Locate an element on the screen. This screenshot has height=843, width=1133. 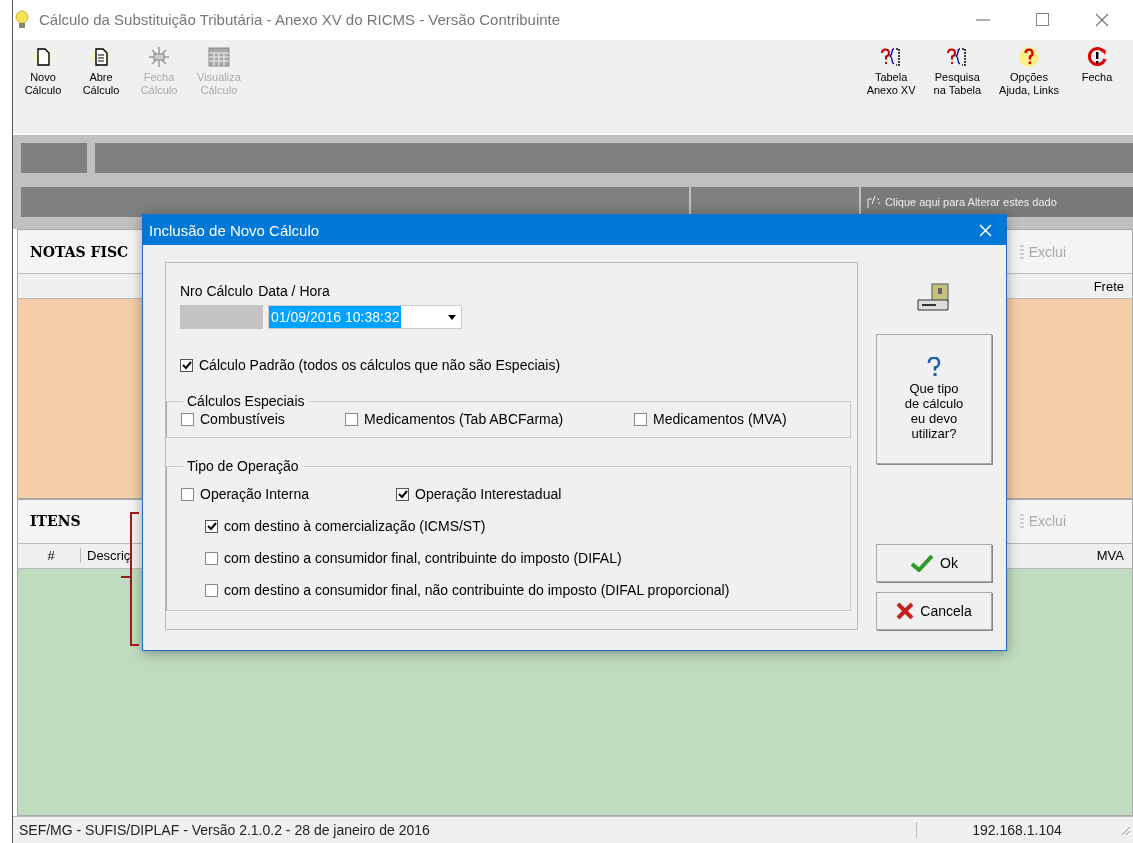
edit-icon is located at coordinates (874, 201).